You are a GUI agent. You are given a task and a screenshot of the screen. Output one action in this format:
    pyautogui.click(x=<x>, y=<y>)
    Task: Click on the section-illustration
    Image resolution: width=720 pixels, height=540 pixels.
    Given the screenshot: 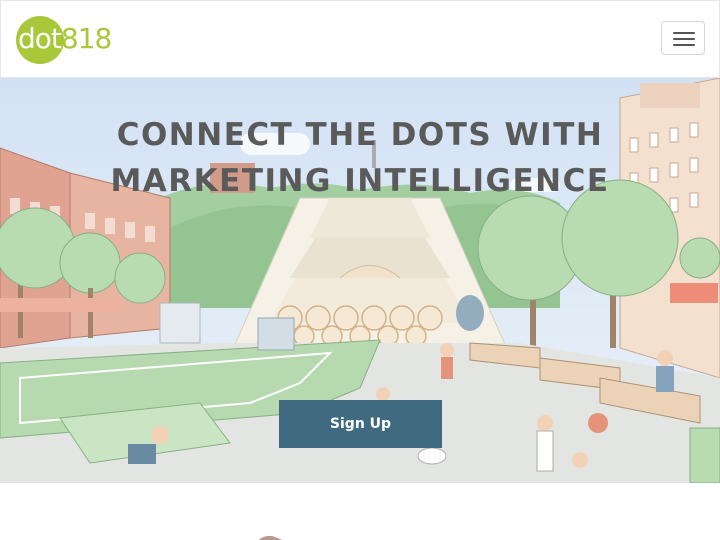 What is the action you would take?
    pyautogui.click(x=270, y=537)
    